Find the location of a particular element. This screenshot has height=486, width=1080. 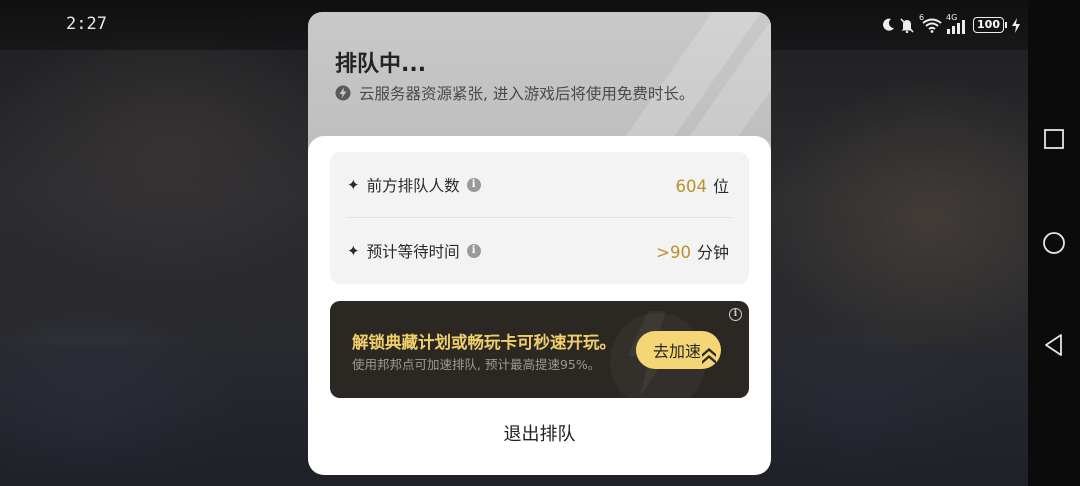

stat-value: 604 is located at coordinates (691, 186).